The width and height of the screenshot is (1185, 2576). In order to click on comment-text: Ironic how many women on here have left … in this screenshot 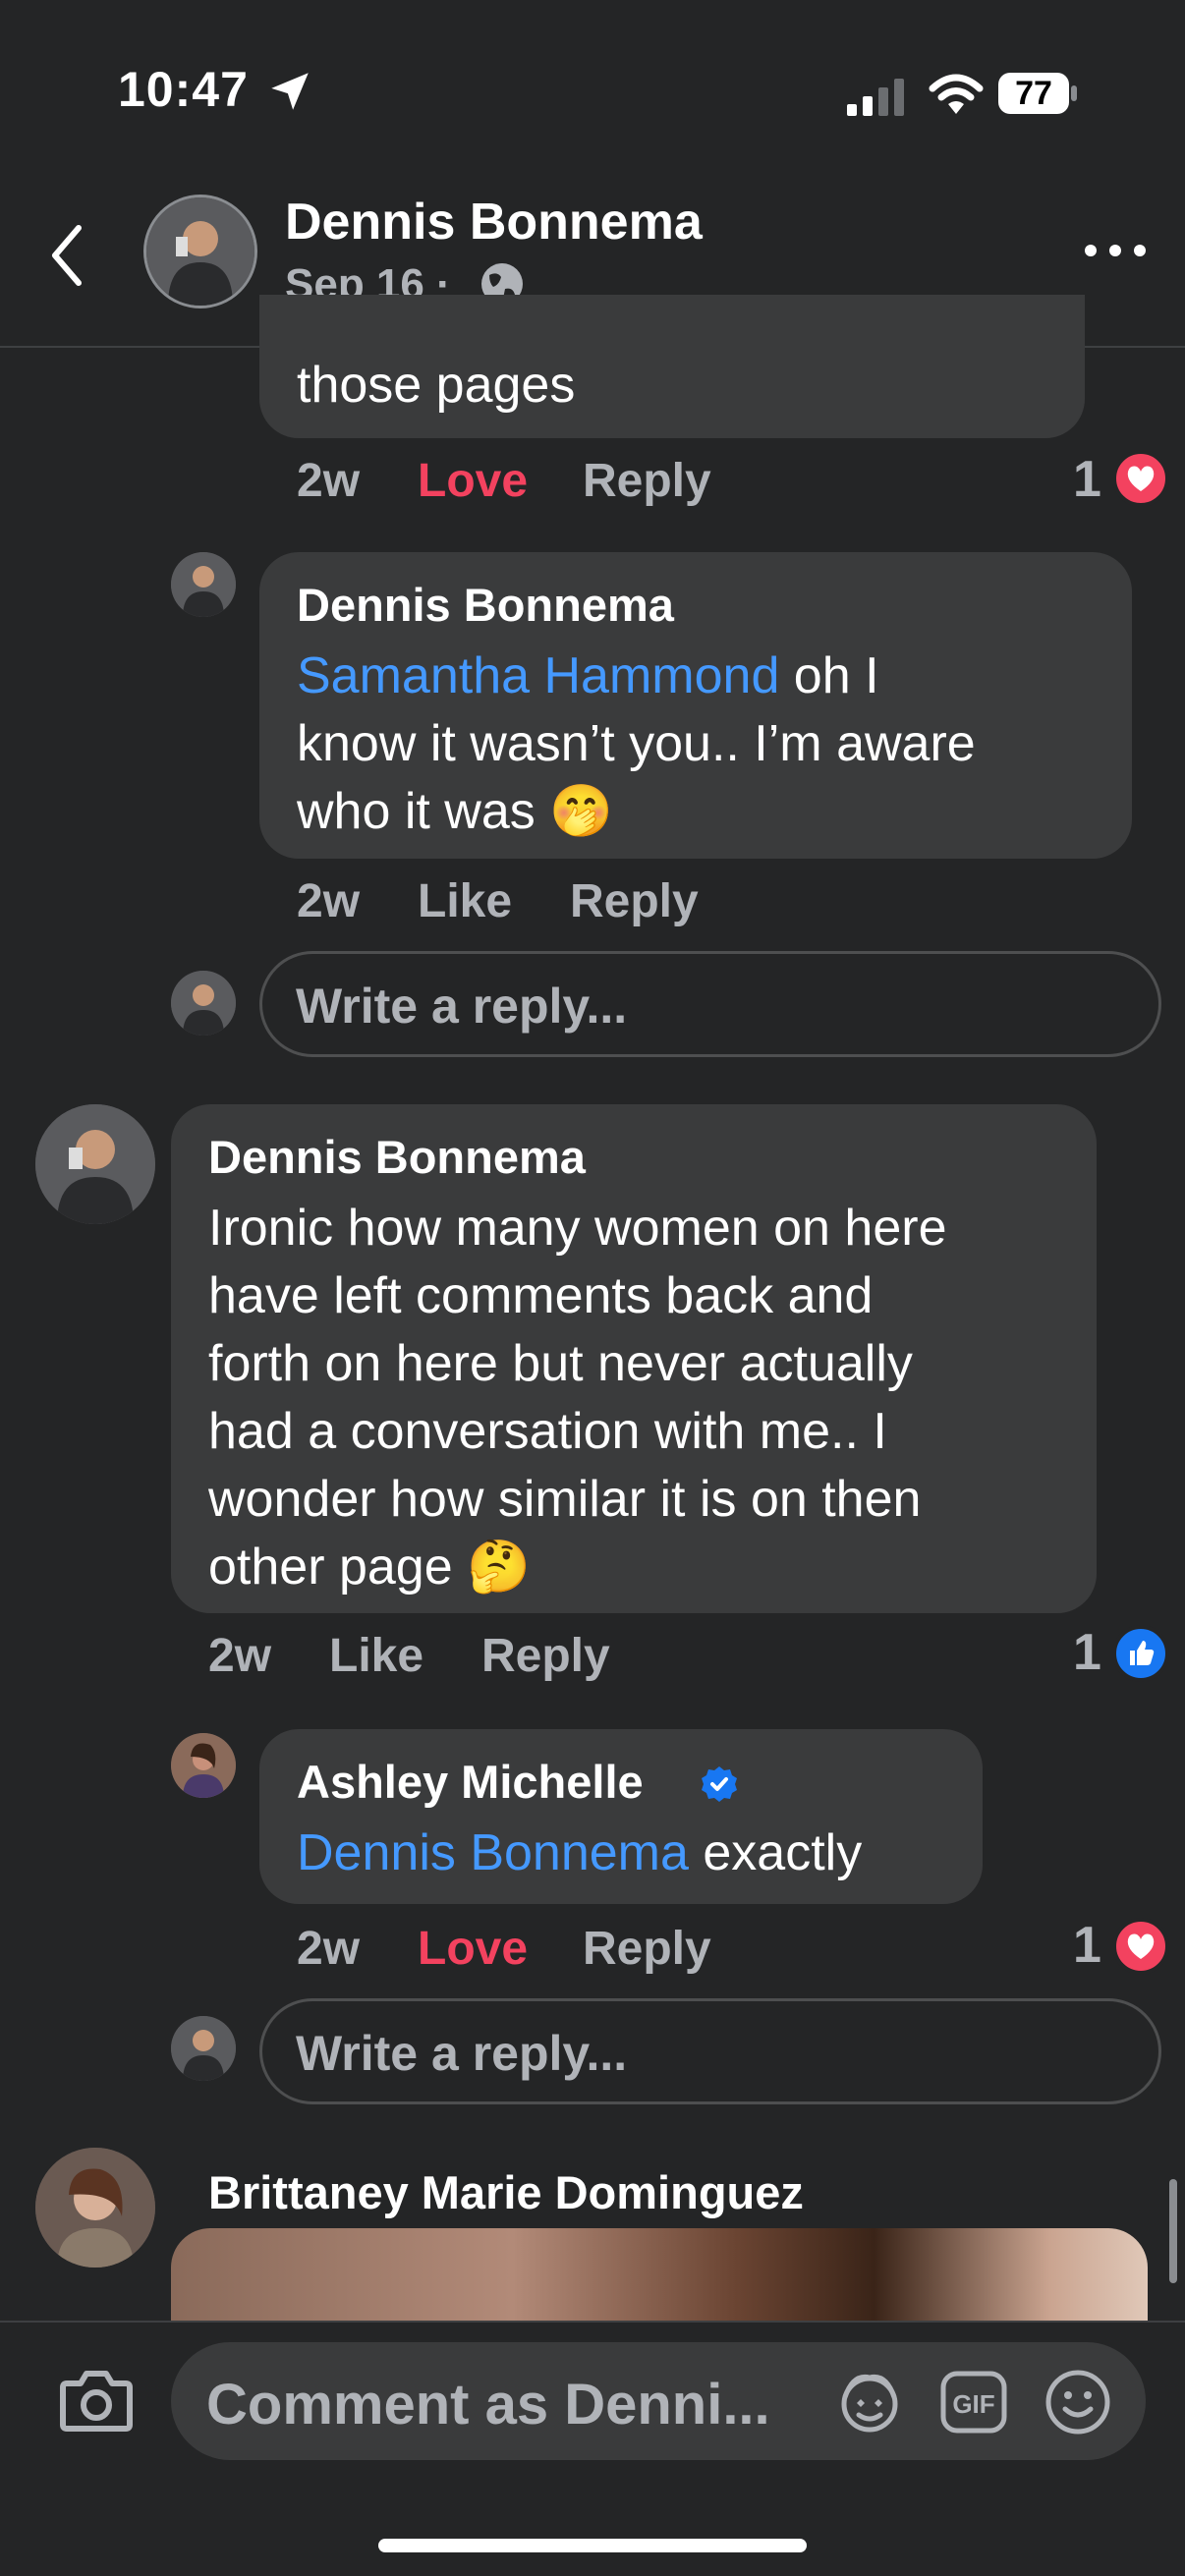, I will do `click(577, 1398)`.